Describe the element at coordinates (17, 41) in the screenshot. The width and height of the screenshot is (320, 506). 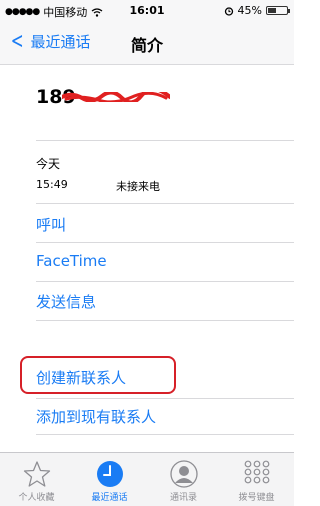
I see `chevron-left-icon: <` at that location.